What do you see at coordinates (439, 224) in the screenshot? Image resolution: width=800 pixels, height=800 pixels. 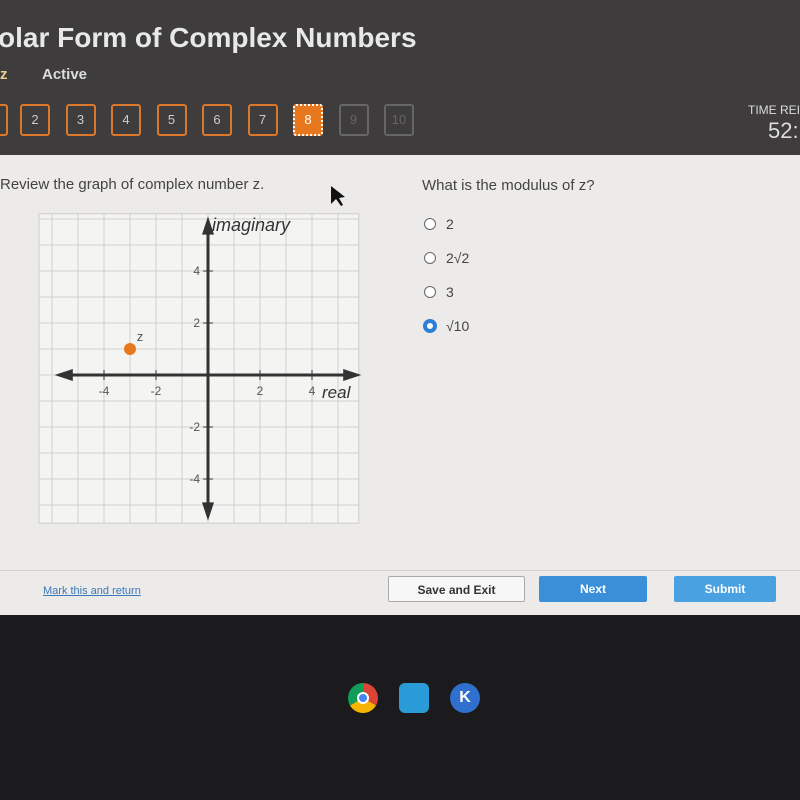 I see `answer-option: 2` at bounding box center [439, 224].